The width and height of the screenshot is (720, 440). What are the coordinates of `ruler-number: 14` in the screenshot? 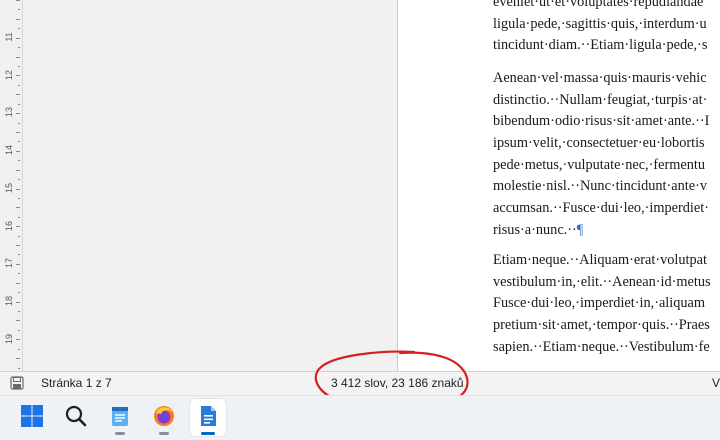 It's located at (9, 150).